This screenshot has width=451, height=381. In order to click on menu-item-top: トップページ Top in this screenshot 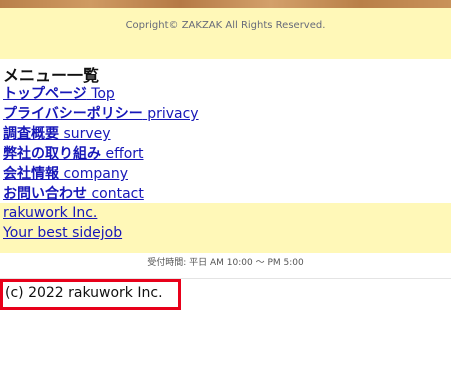, I will do `click(101, 94)`.